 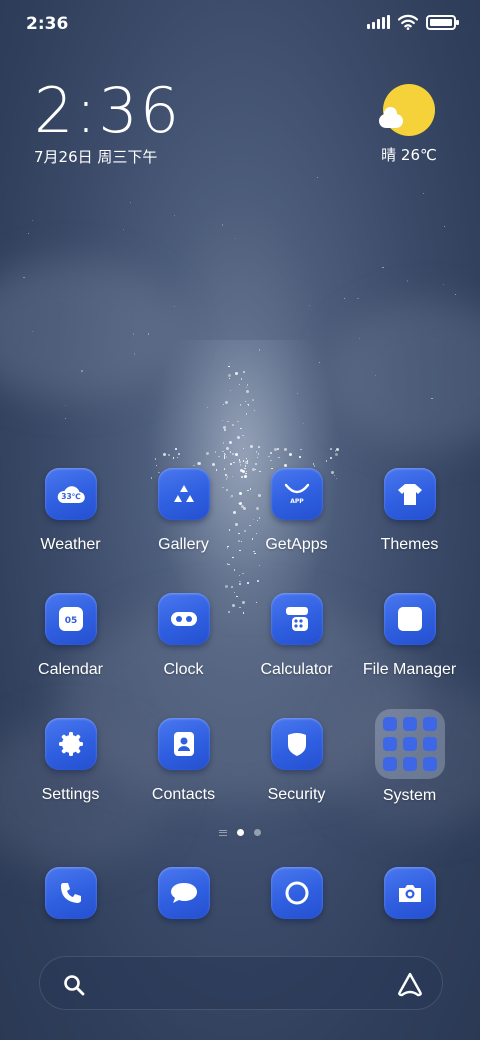 I want to click on app-contacts: Contacts, so click(x=183, y=768).